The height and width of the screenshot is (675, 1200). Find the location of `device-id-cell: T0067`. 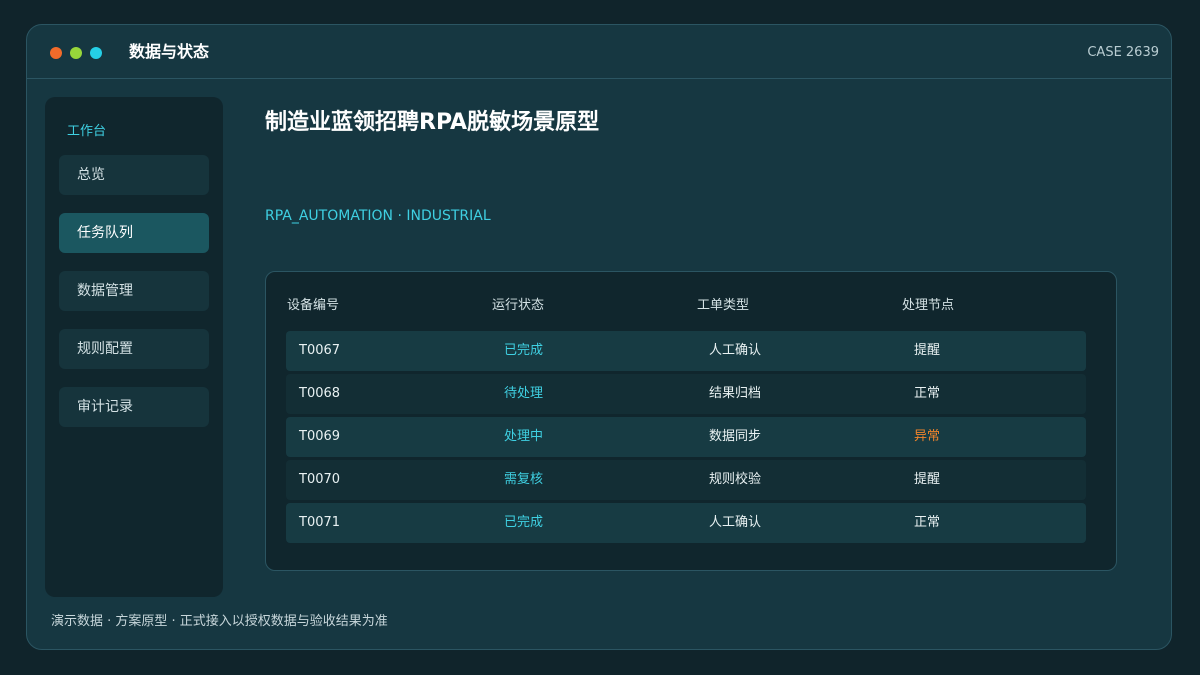

device-id-cell: T0067 is located at coordinates (320, 350).